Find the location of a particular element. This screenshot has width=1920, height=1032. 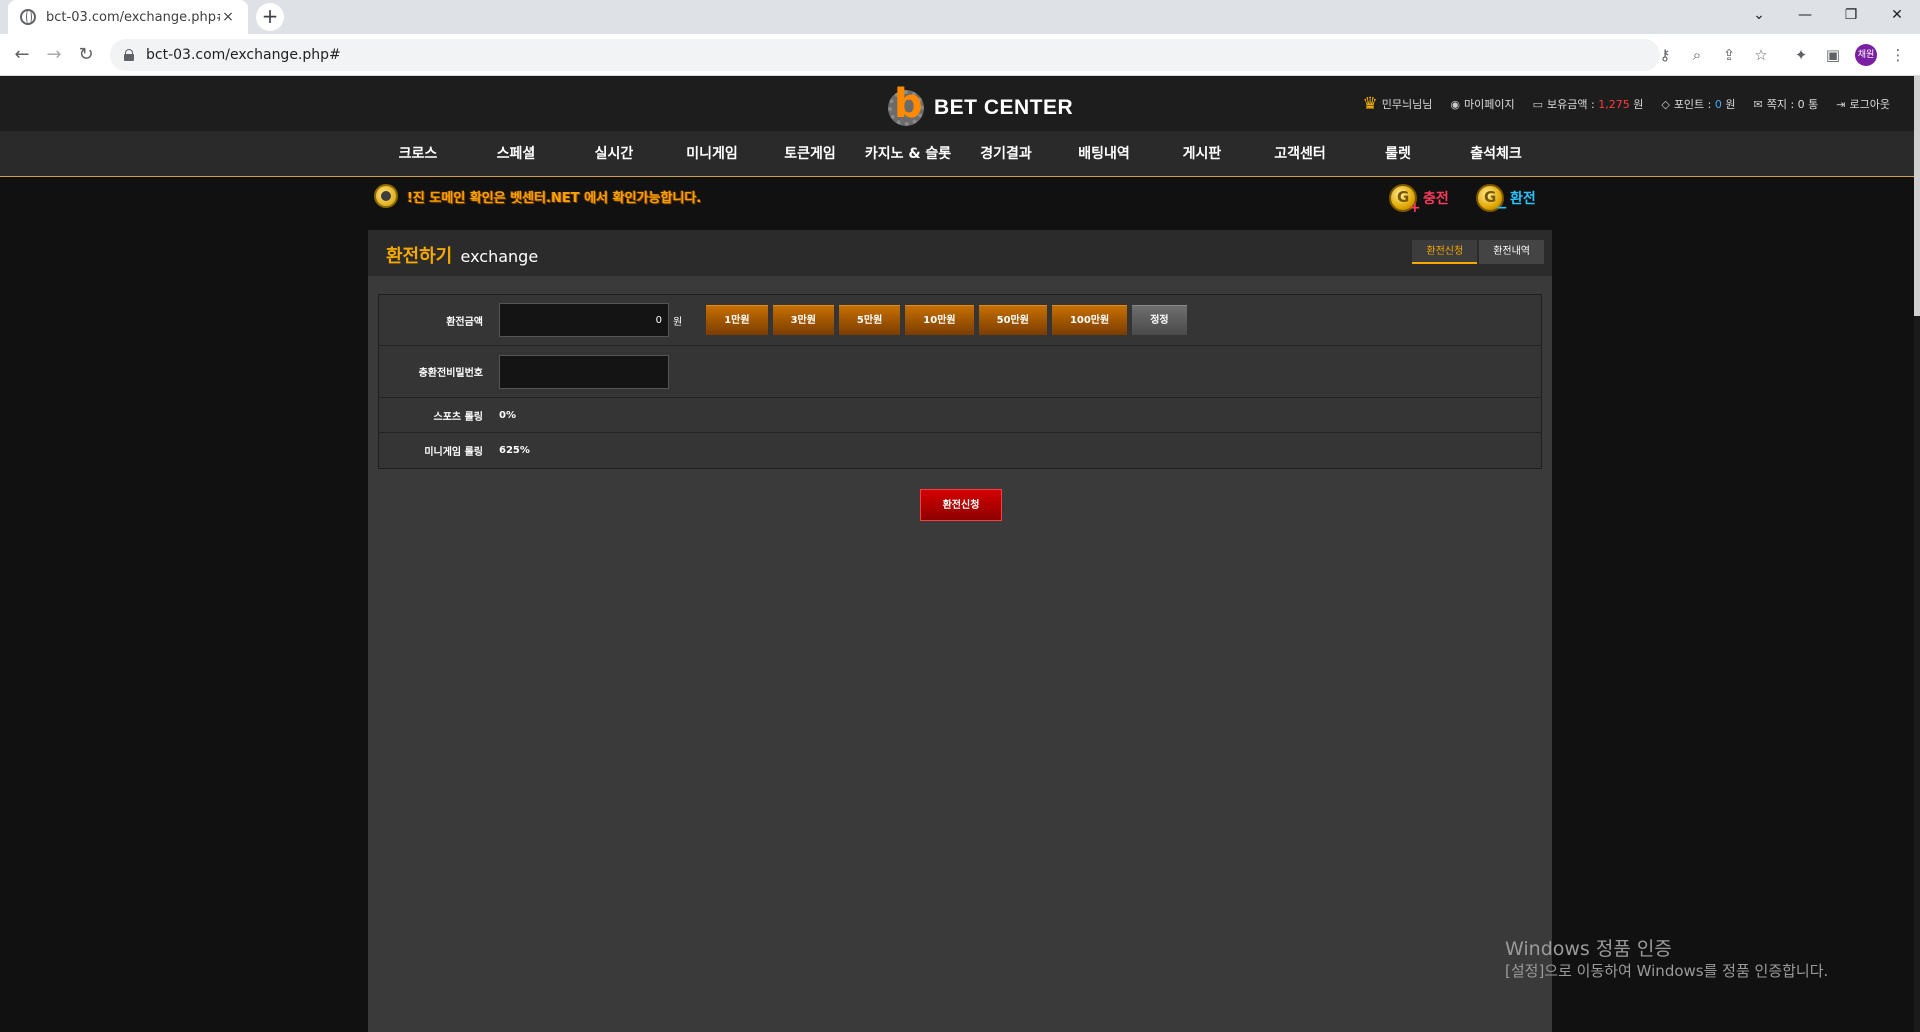

logo-text: BET CENTER is located at coordinates (1004, 107).